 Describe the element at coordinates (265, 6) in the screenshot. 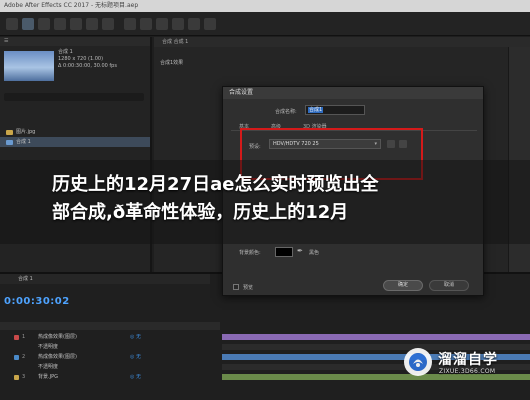

I see `window-title: Adobe After Effects CC 2017 - 无标题项目.aep` at that location.